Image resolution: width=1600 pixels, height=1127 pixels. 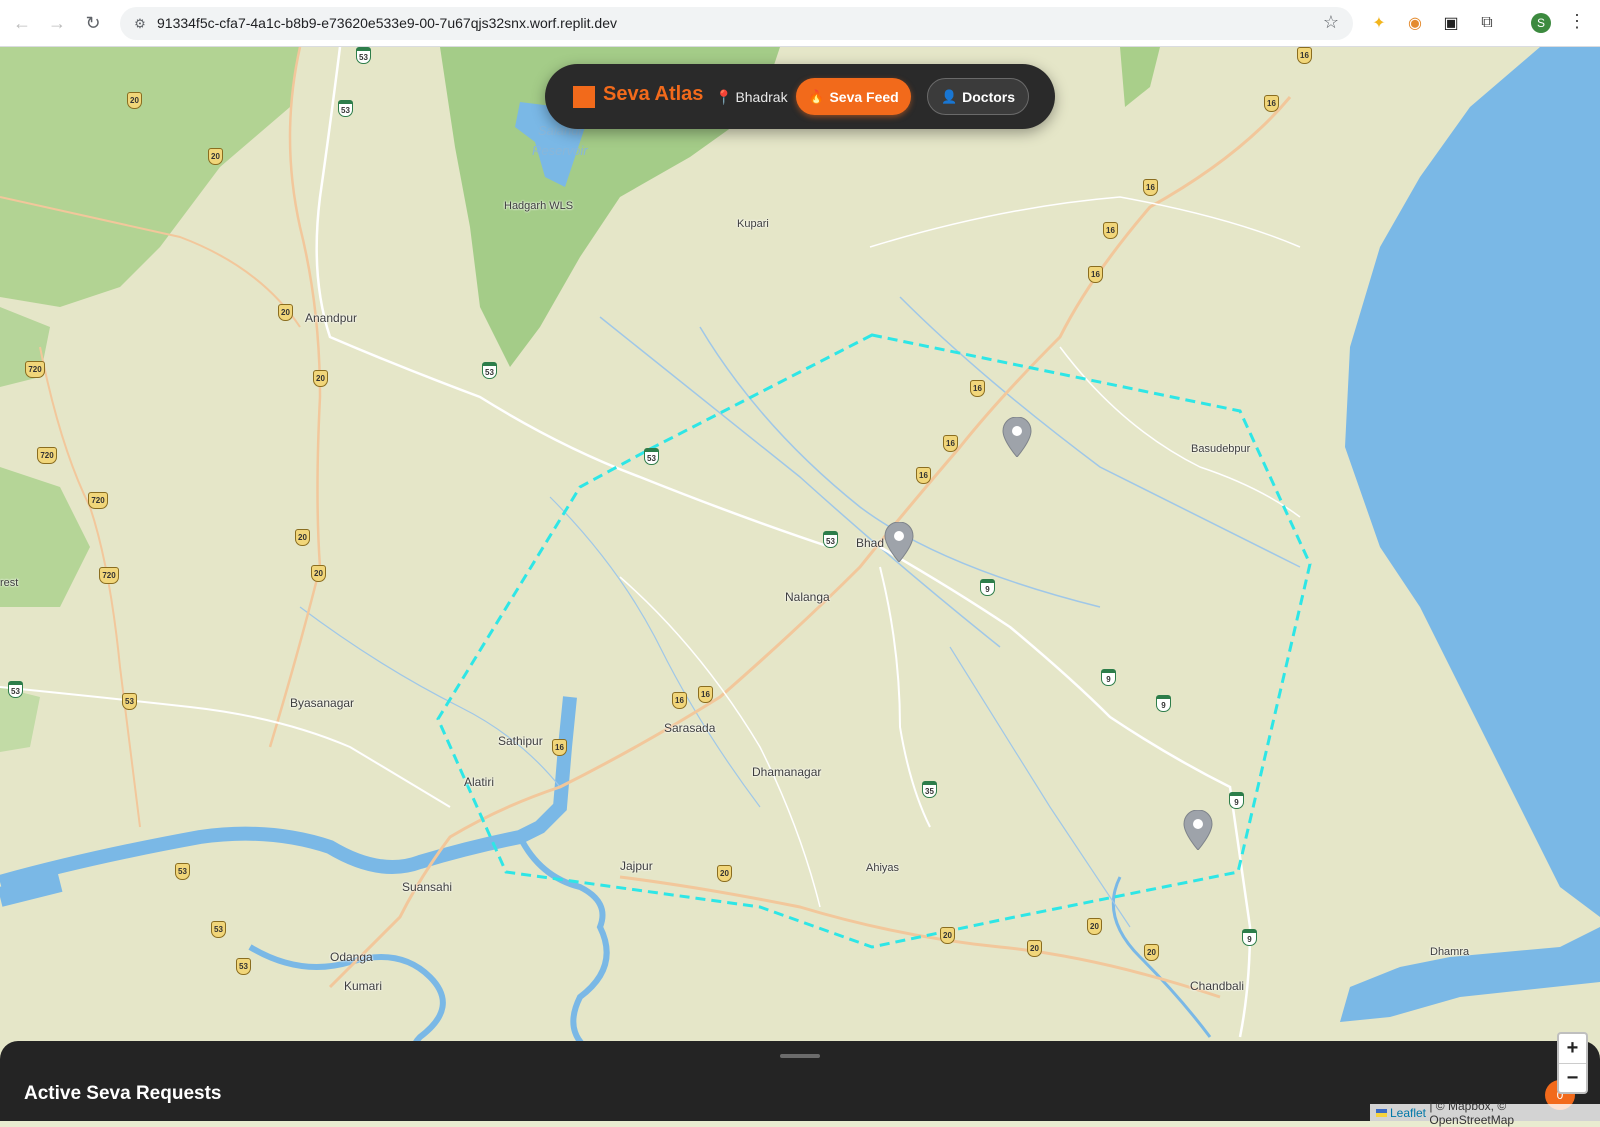 I want to click on requests-sheet: Active Seva Requests, so click(x=800, y=1081).